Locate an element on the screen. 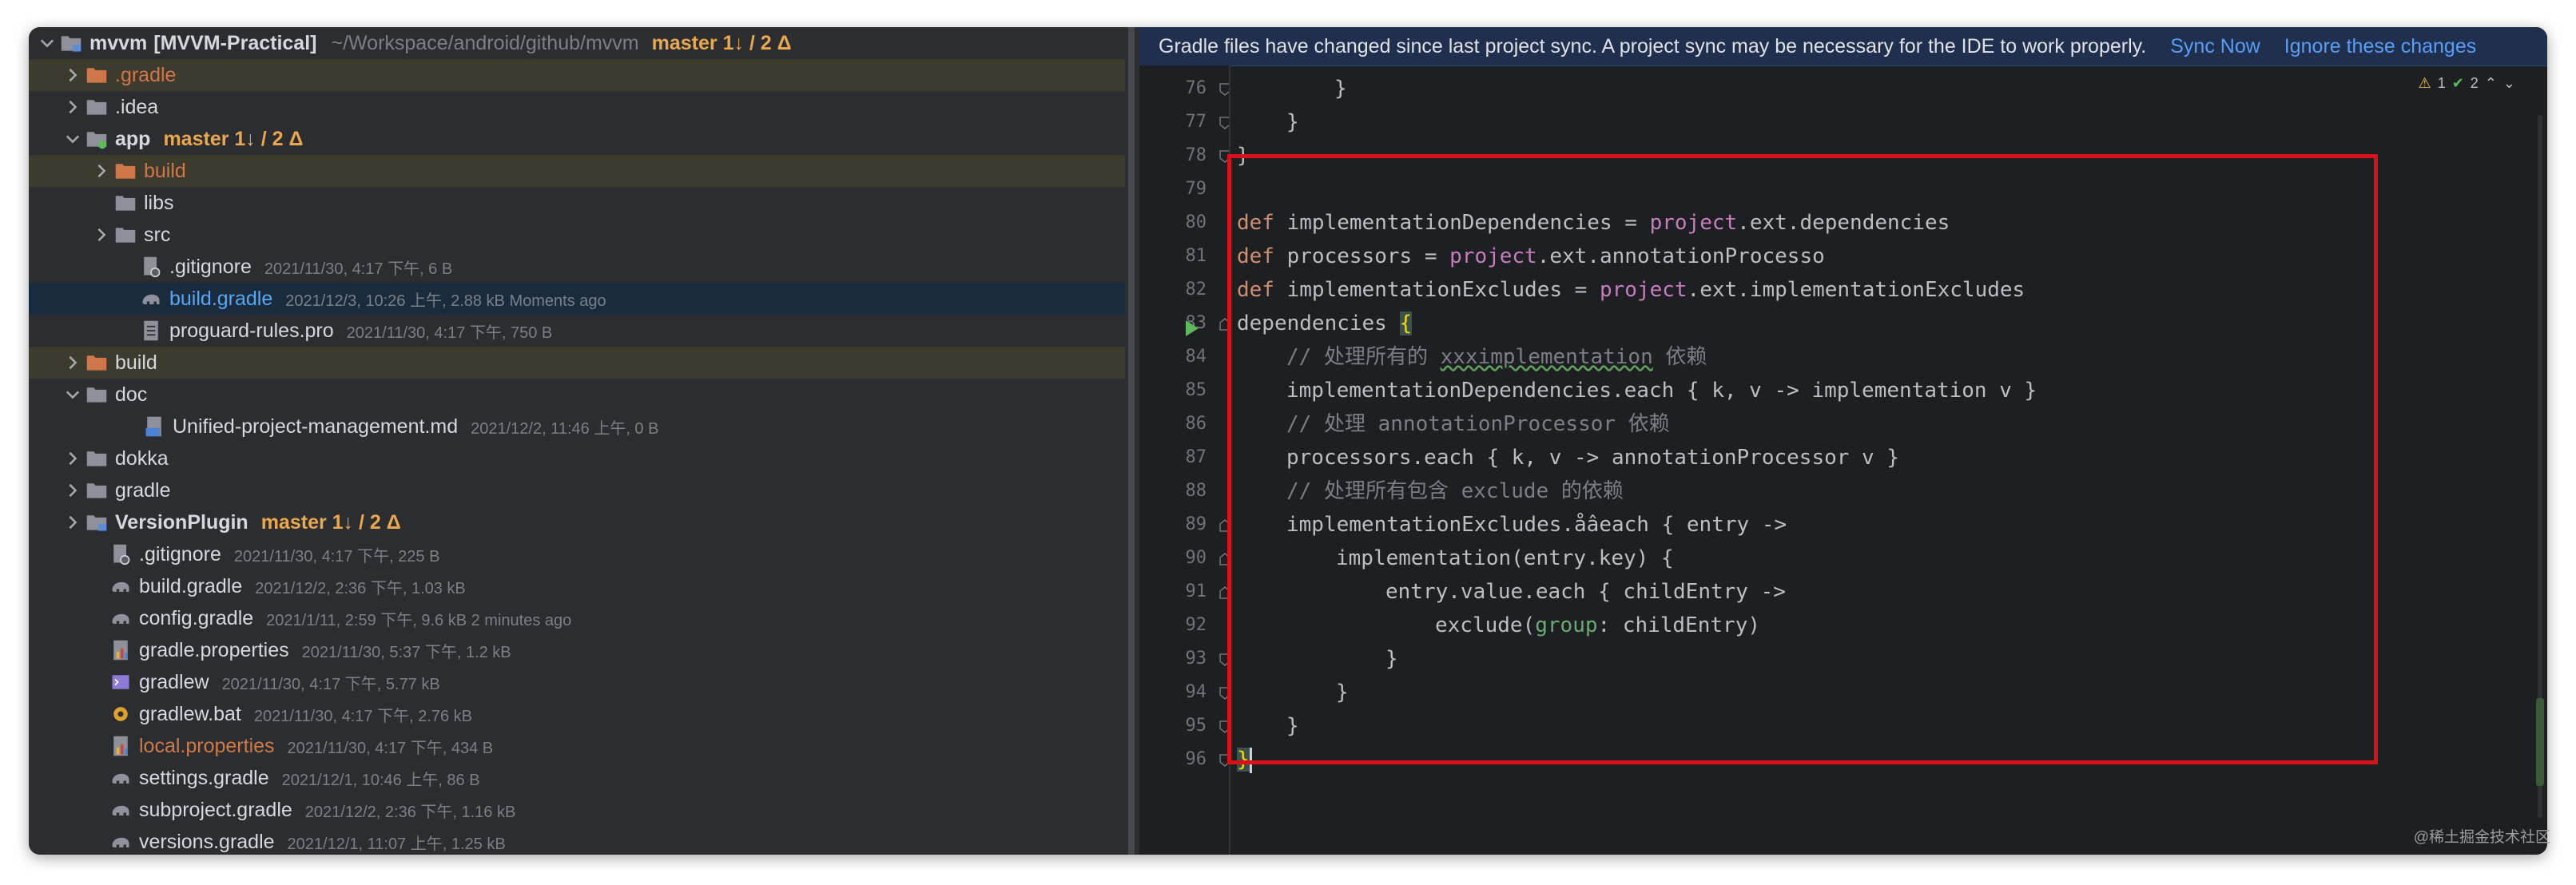 The image size is (2576, 885). file-meta: 2021/11/30, 5:37 下午, 1.2 kB is located at coordinates (406, 652).